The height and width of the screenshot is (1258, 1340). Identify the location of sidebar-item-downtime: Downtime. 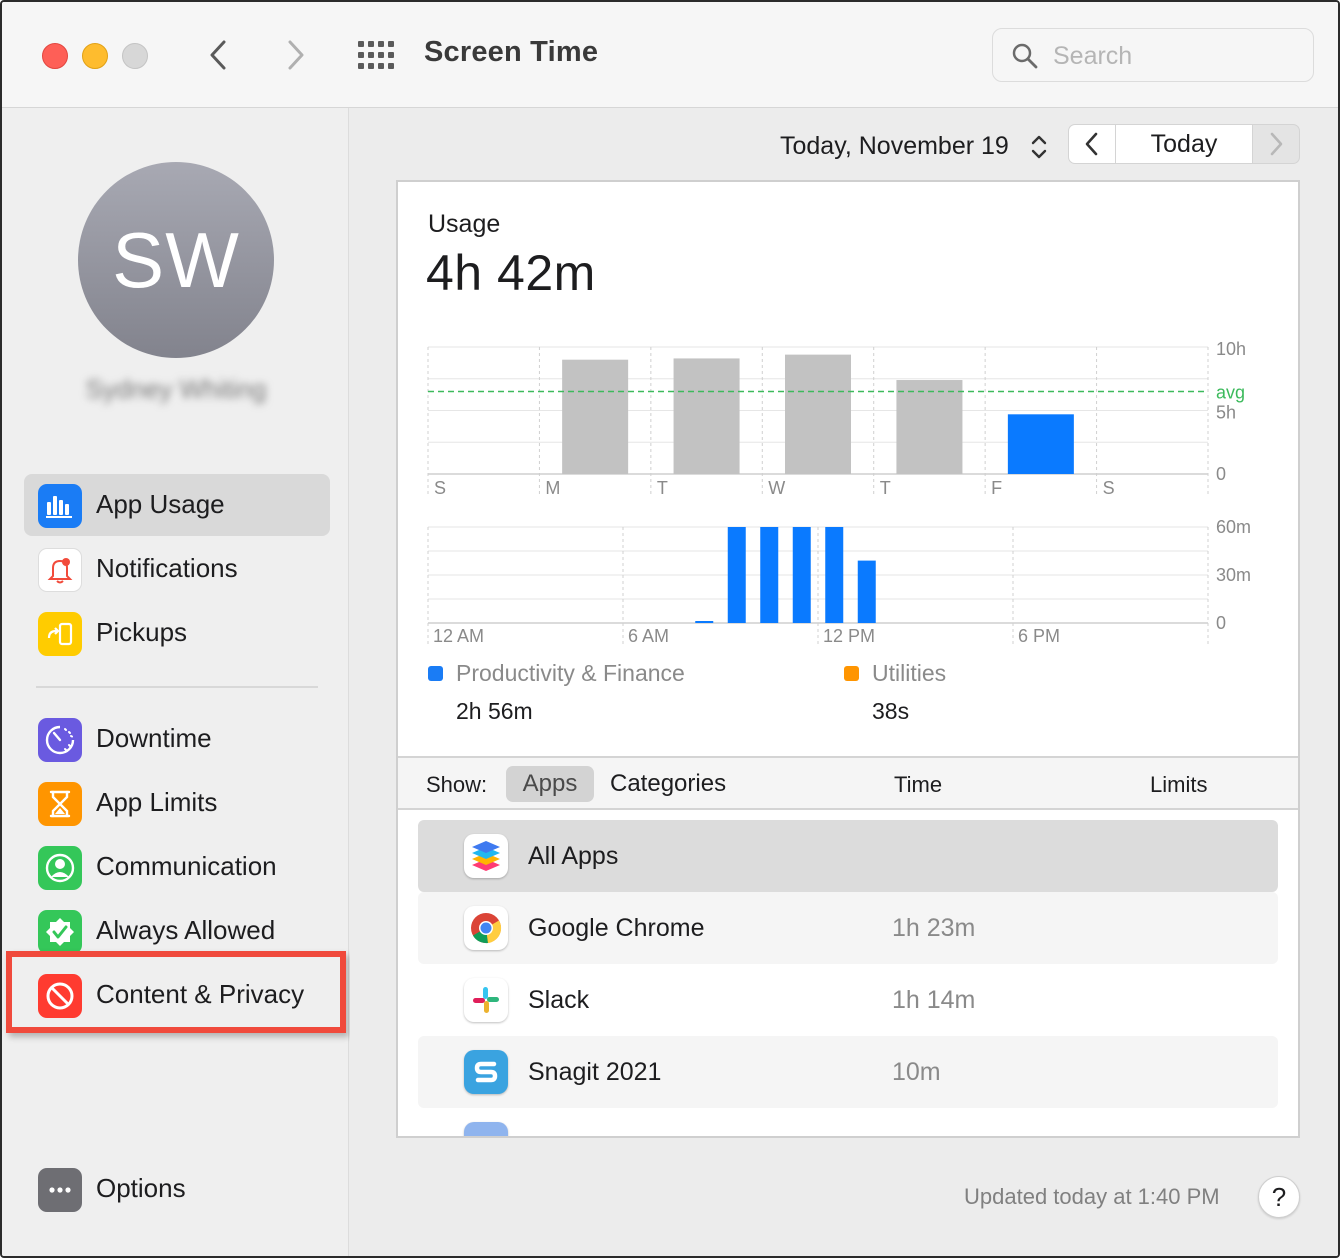
(177, 739).